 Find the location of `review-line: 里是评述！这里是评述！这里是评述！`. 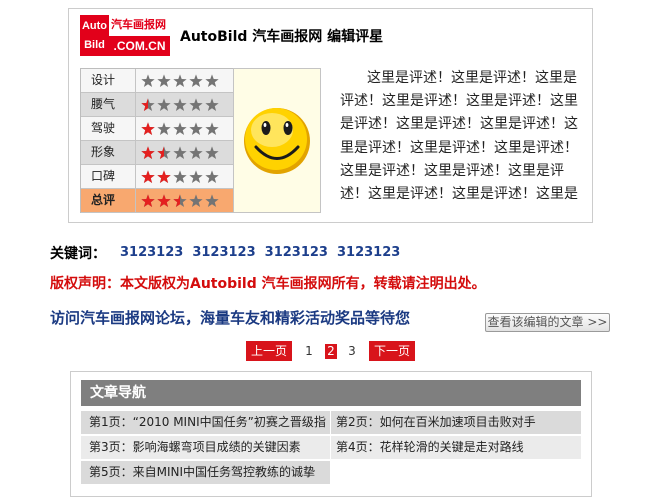

review-line: 里是评述！这里是评述！这里是评述！ is located at coordinates (459, 147).